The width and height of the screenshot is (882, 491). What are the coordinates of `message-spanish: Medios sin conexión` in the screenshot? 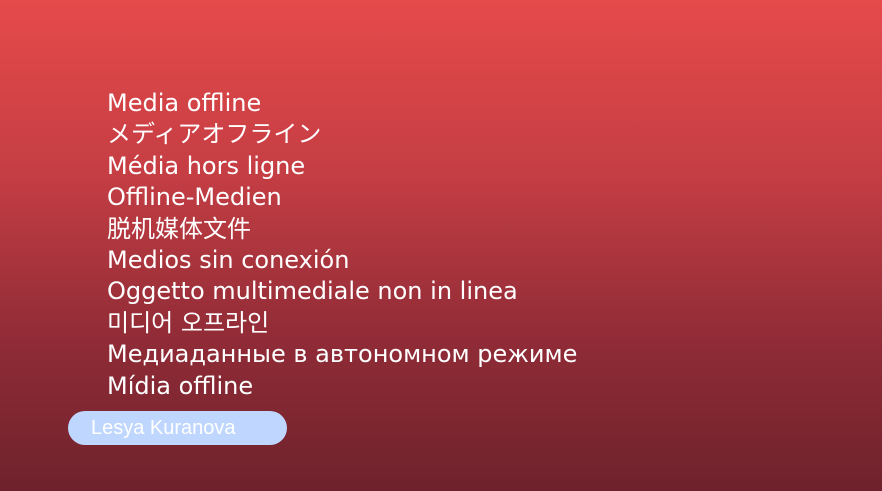 It's located at (228, 260).